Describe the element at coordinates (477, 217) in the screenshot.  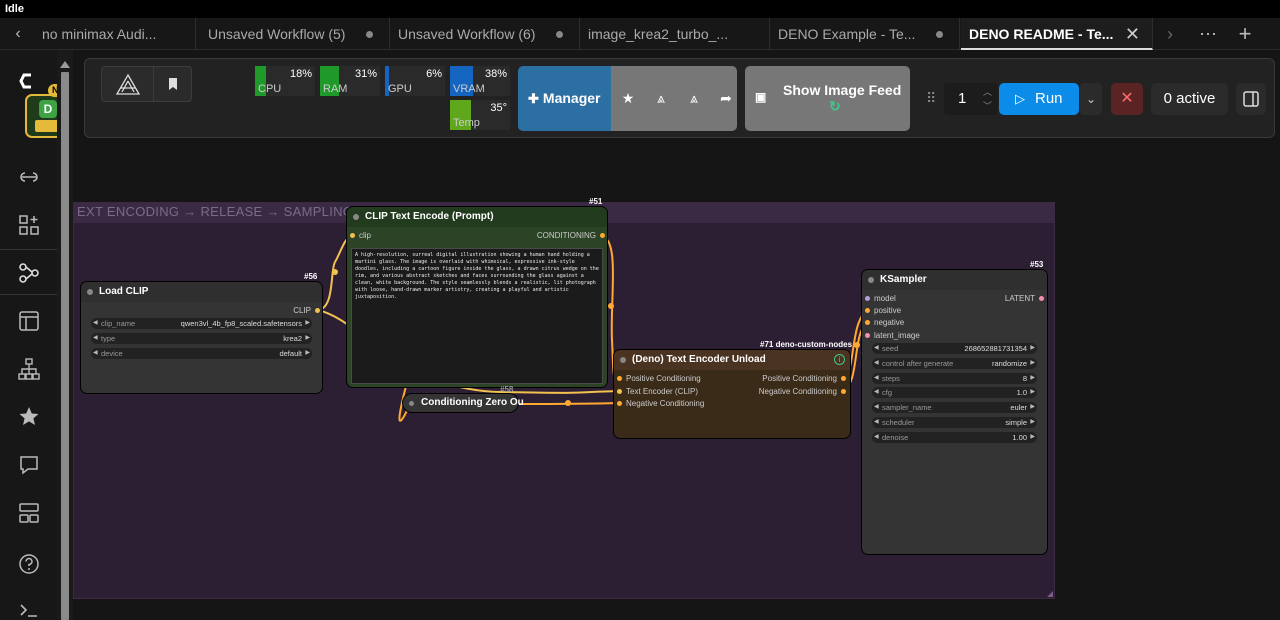
I see `node-title: CLIP Text Encode (Prompt)` at that location.